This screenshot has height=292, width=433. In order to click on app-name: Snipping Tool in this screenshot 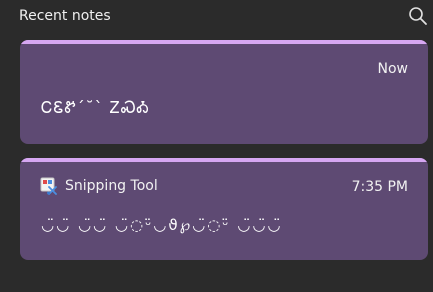, I will do `click(111, 186)`.